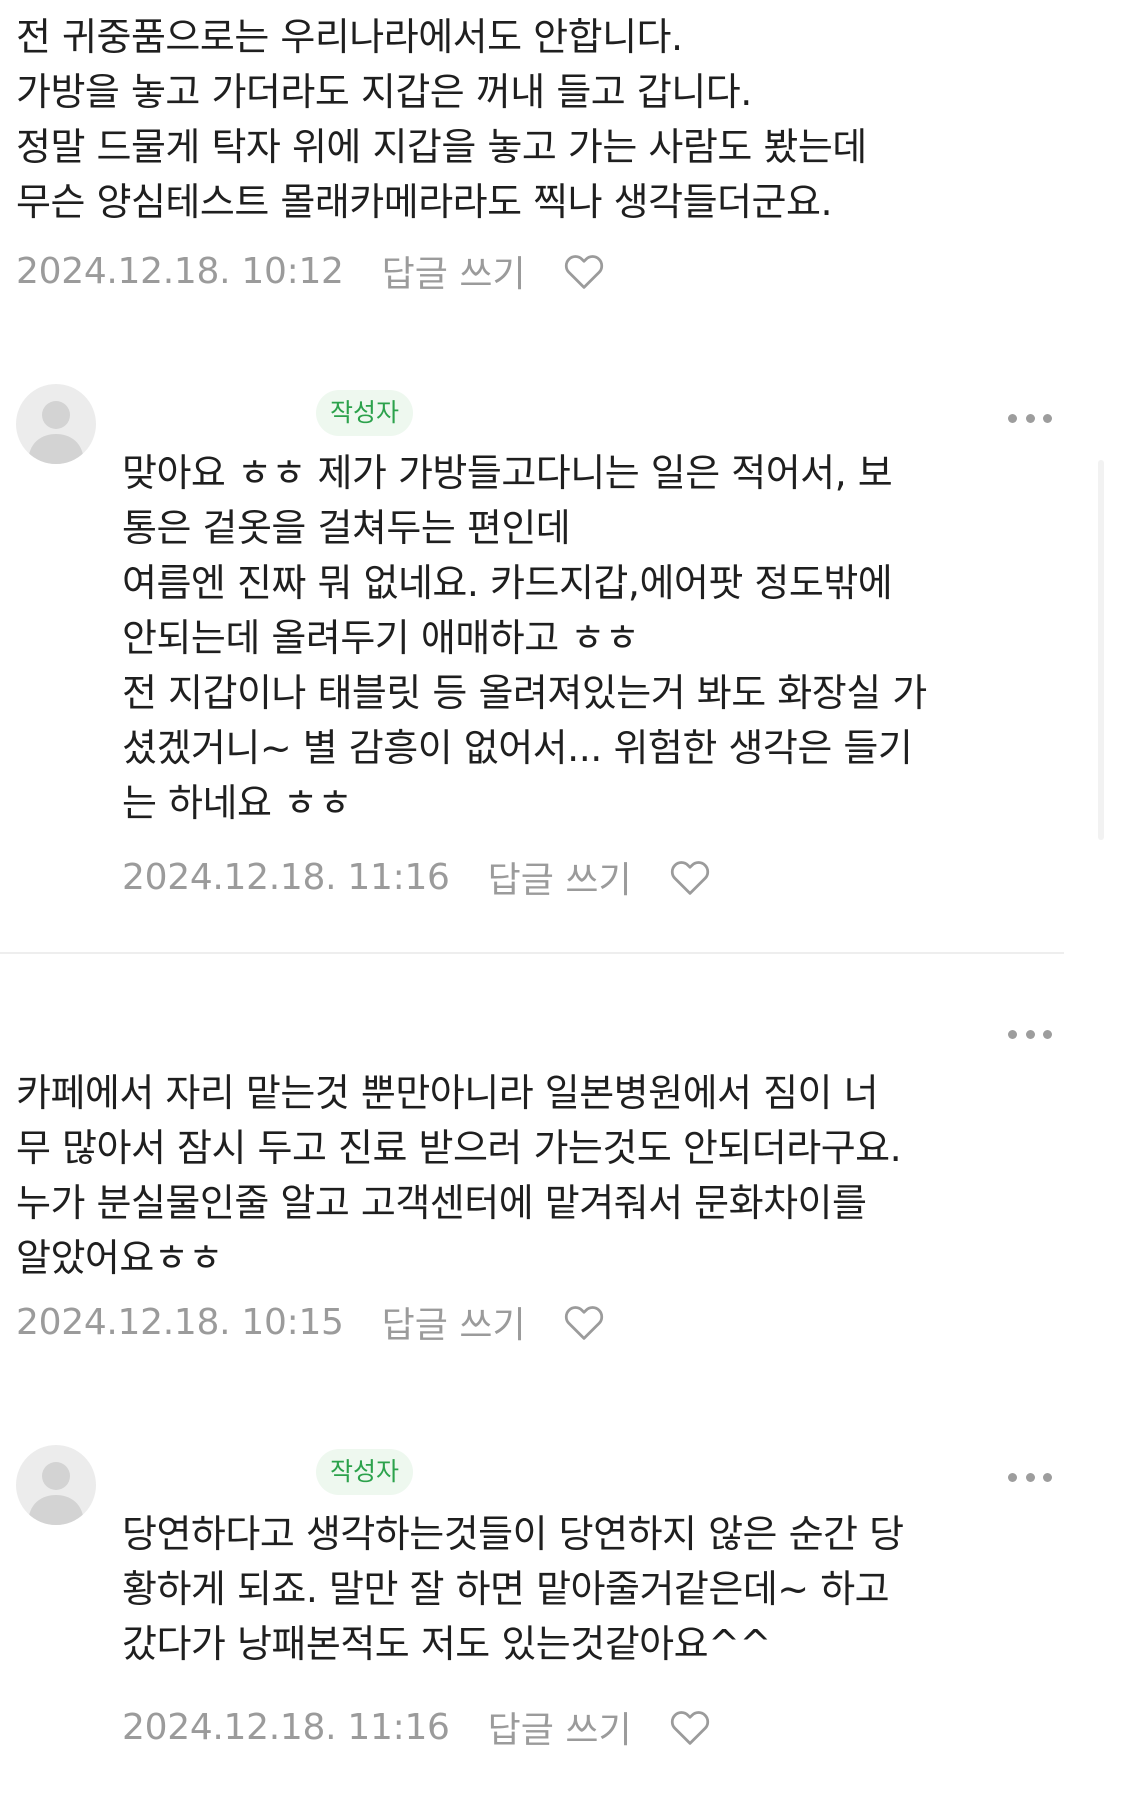 This screenshot has width=1132, height=1808. Describe the element at coordinates (532, 953) in the screenshot. I see `comment-divider` at that location.